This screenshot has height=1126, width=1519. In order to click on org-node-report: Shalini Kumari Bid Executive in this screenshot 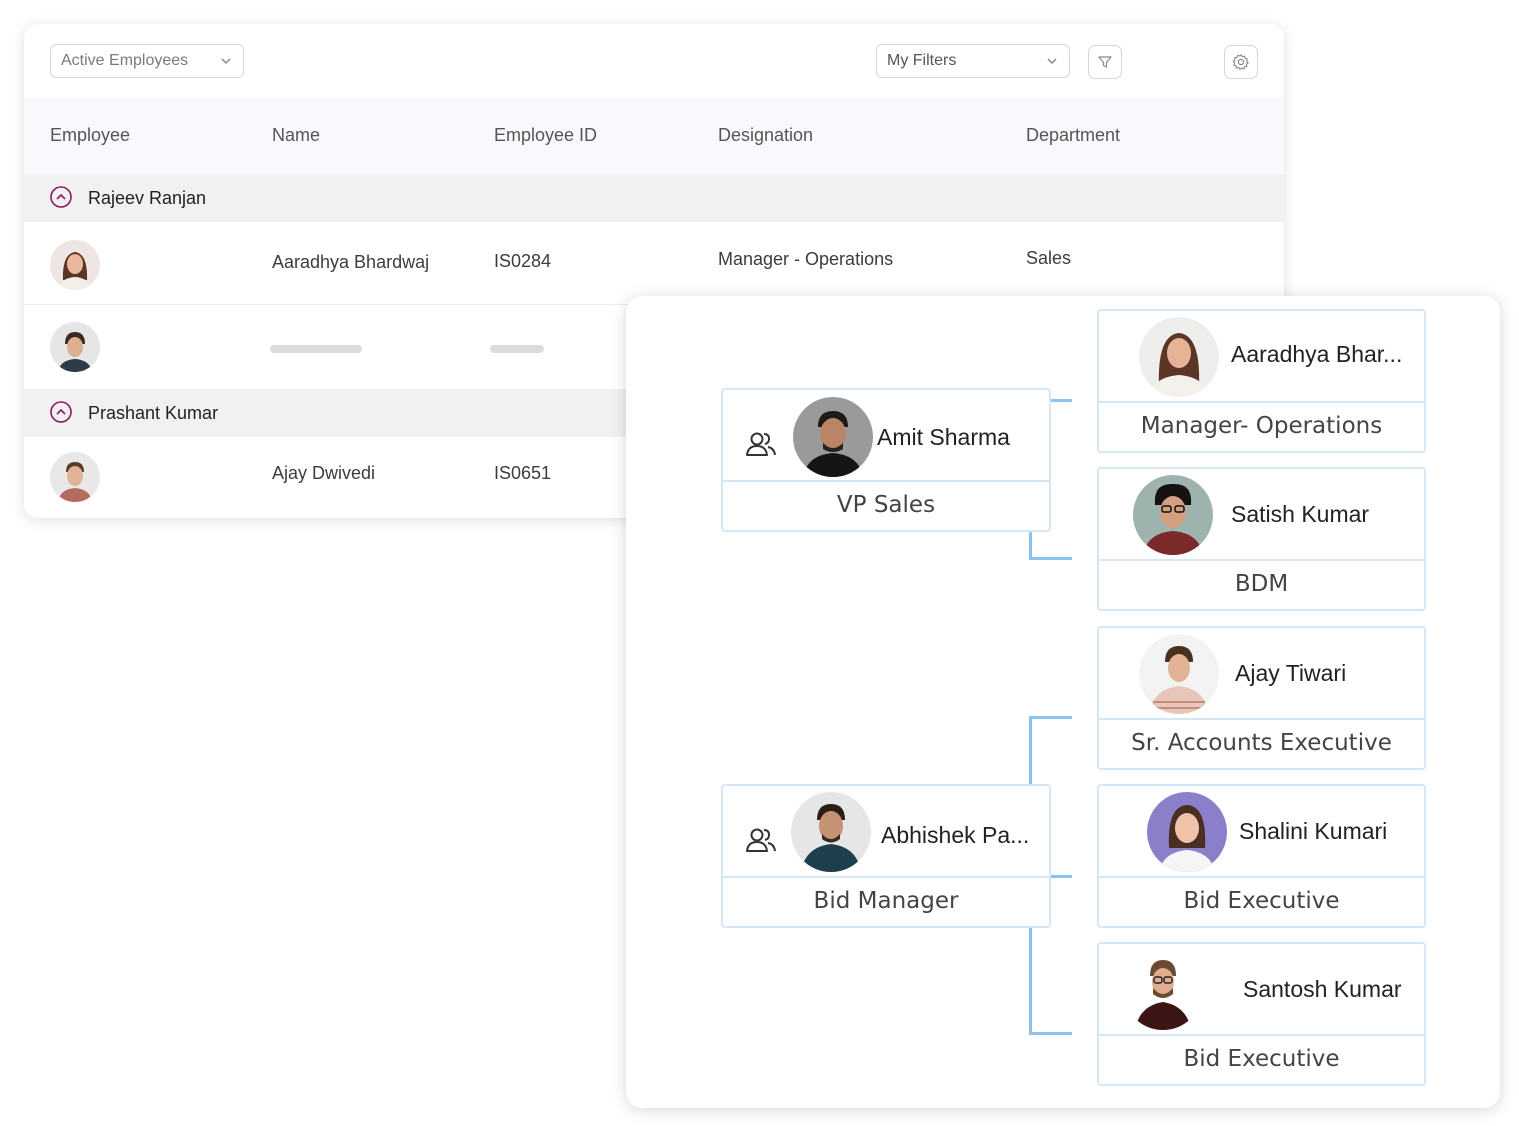, I will do `click(1261, 856)`.